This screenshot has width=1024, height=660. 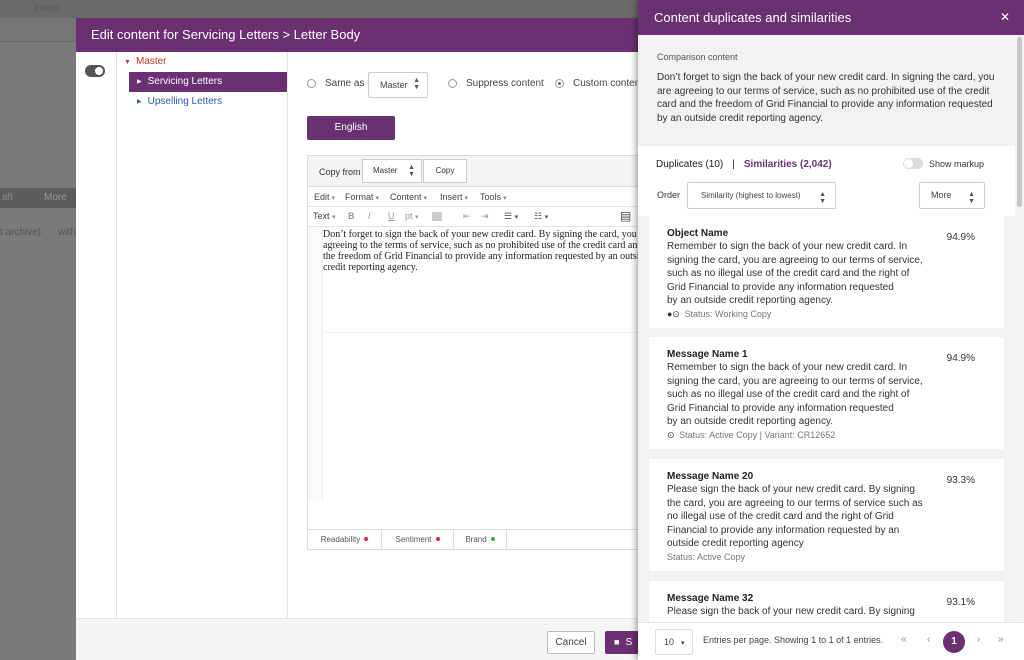 I want to click on save-label: S, so click(x=629, y=642).